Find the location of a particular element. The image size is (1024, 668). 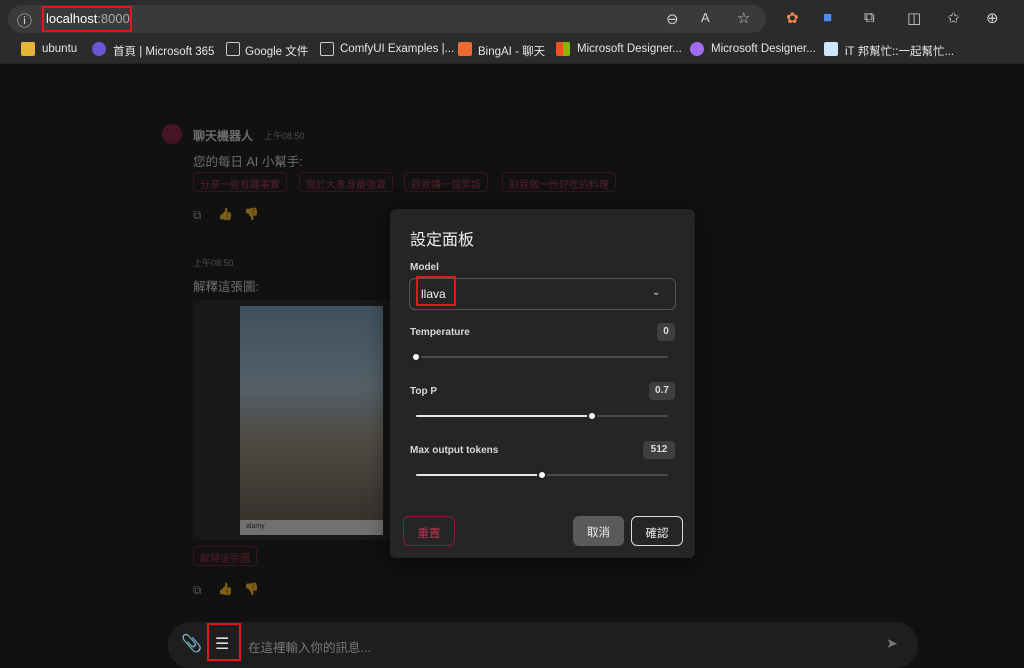

temperature-slider-thumb is located at coordinates (416, 357).